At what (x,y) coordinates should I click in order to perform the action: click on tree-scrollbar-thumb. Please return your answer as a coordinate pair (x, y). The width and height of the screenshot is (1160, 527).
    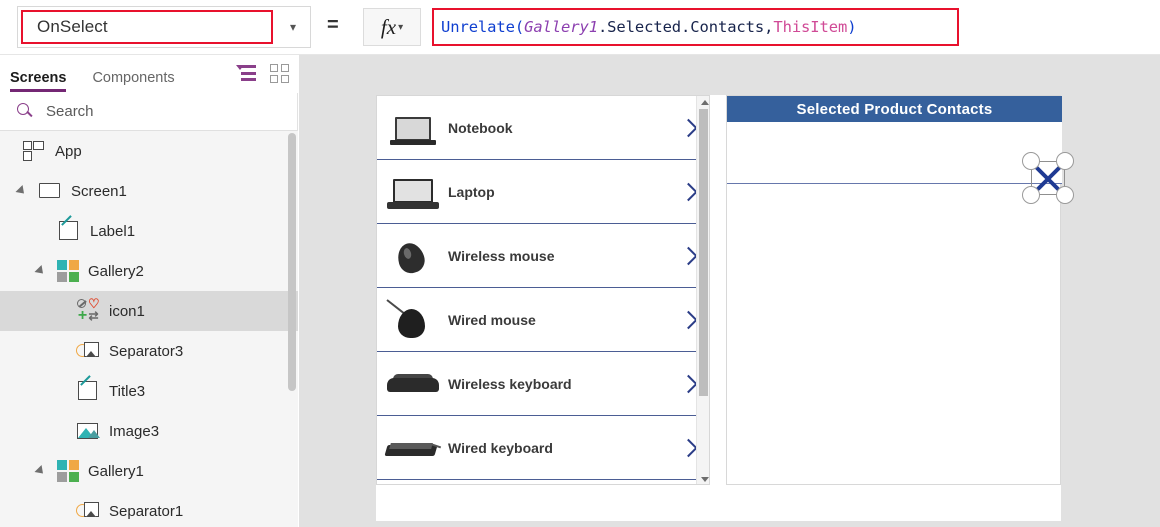
    Looking at the image, I should click on (292, 262).